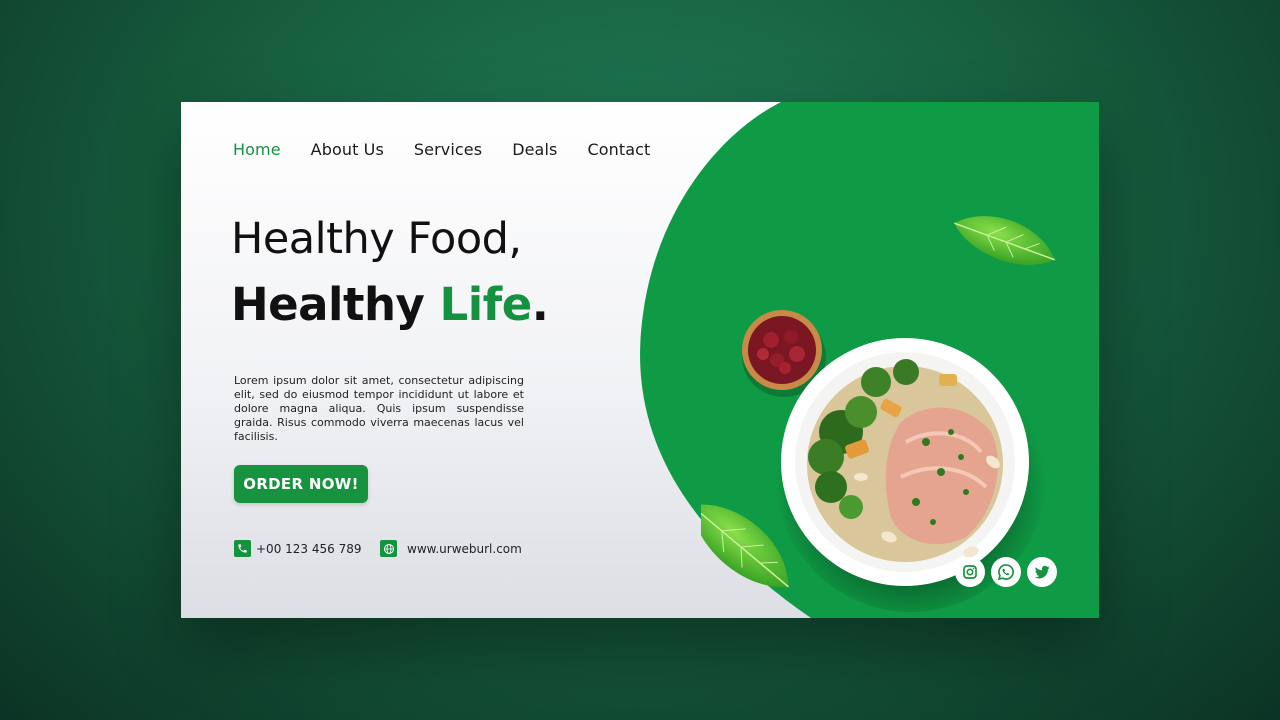  I want to click on website-contact: www.urweburl.com, so click(451, 548).